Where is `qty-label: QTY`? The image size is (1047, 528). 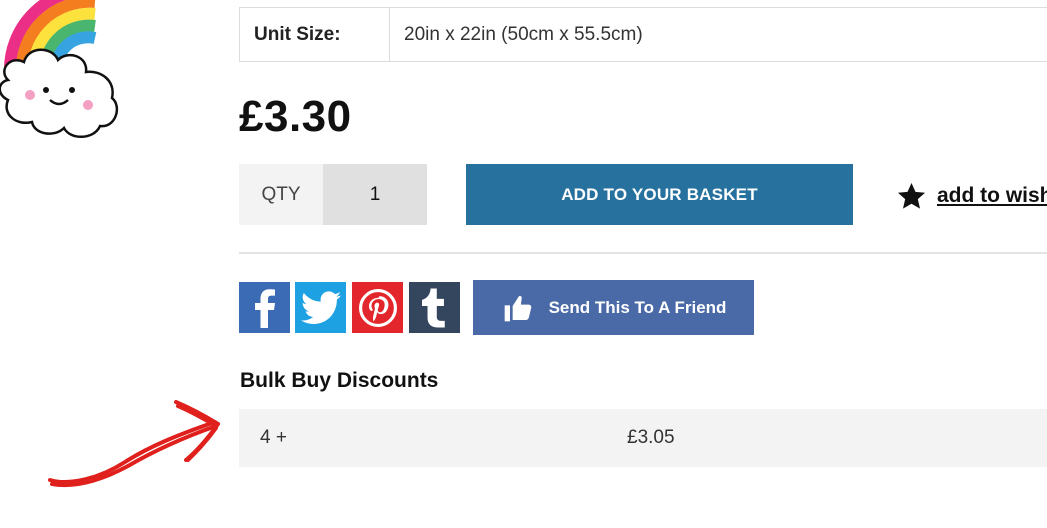
qty-label: QTY is located at coordinates (281, 194).